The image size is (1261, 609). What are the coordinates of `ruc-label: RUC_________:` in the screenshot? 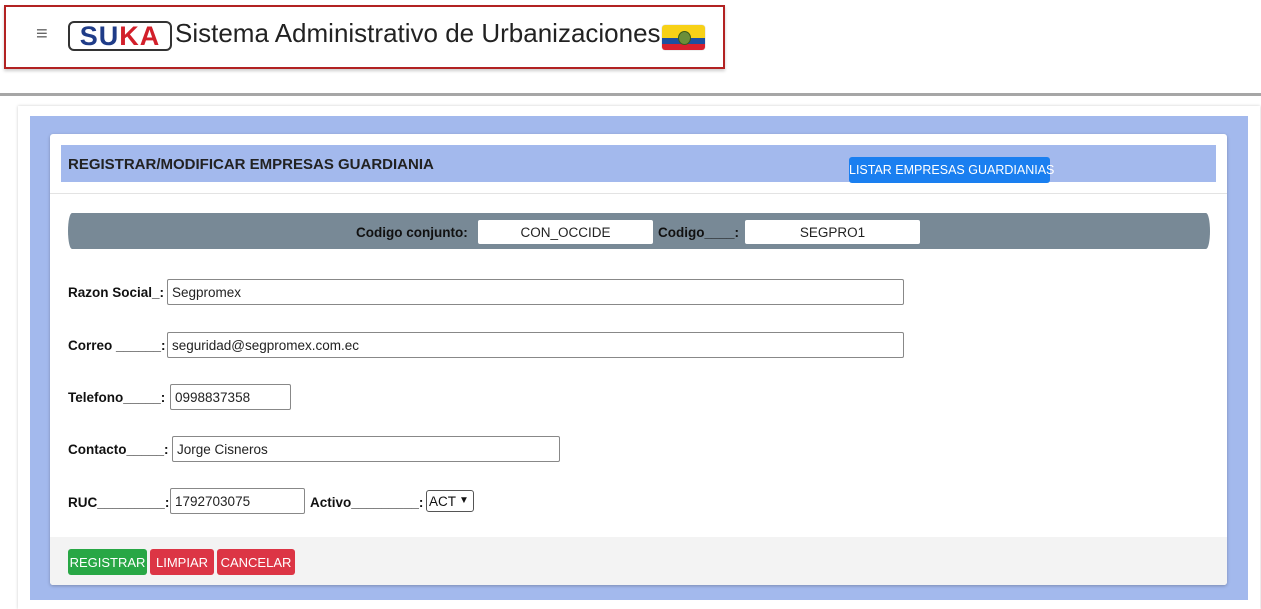 It's located at (119, 502).